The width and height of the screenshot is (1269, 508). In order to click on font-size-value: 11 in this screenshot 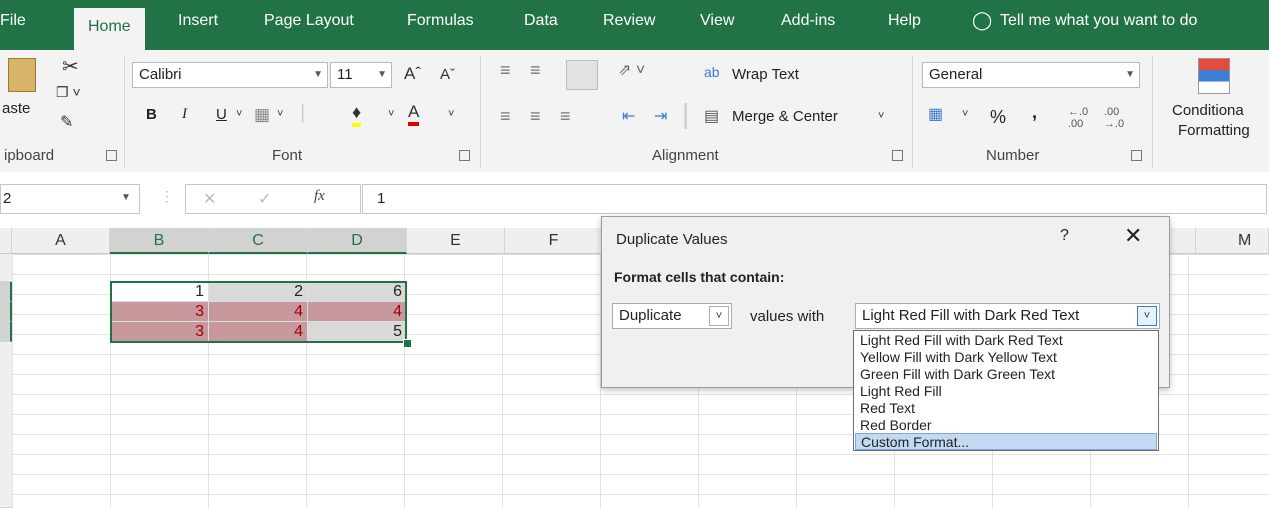, I will do `click(345, 74)`.